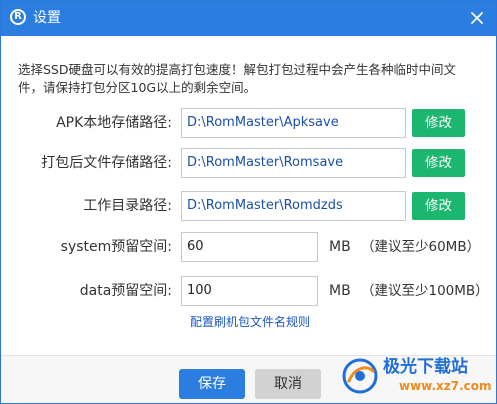 The image size is (497, 404). I want to click on watermark-logo-icon, so click(360, 376).